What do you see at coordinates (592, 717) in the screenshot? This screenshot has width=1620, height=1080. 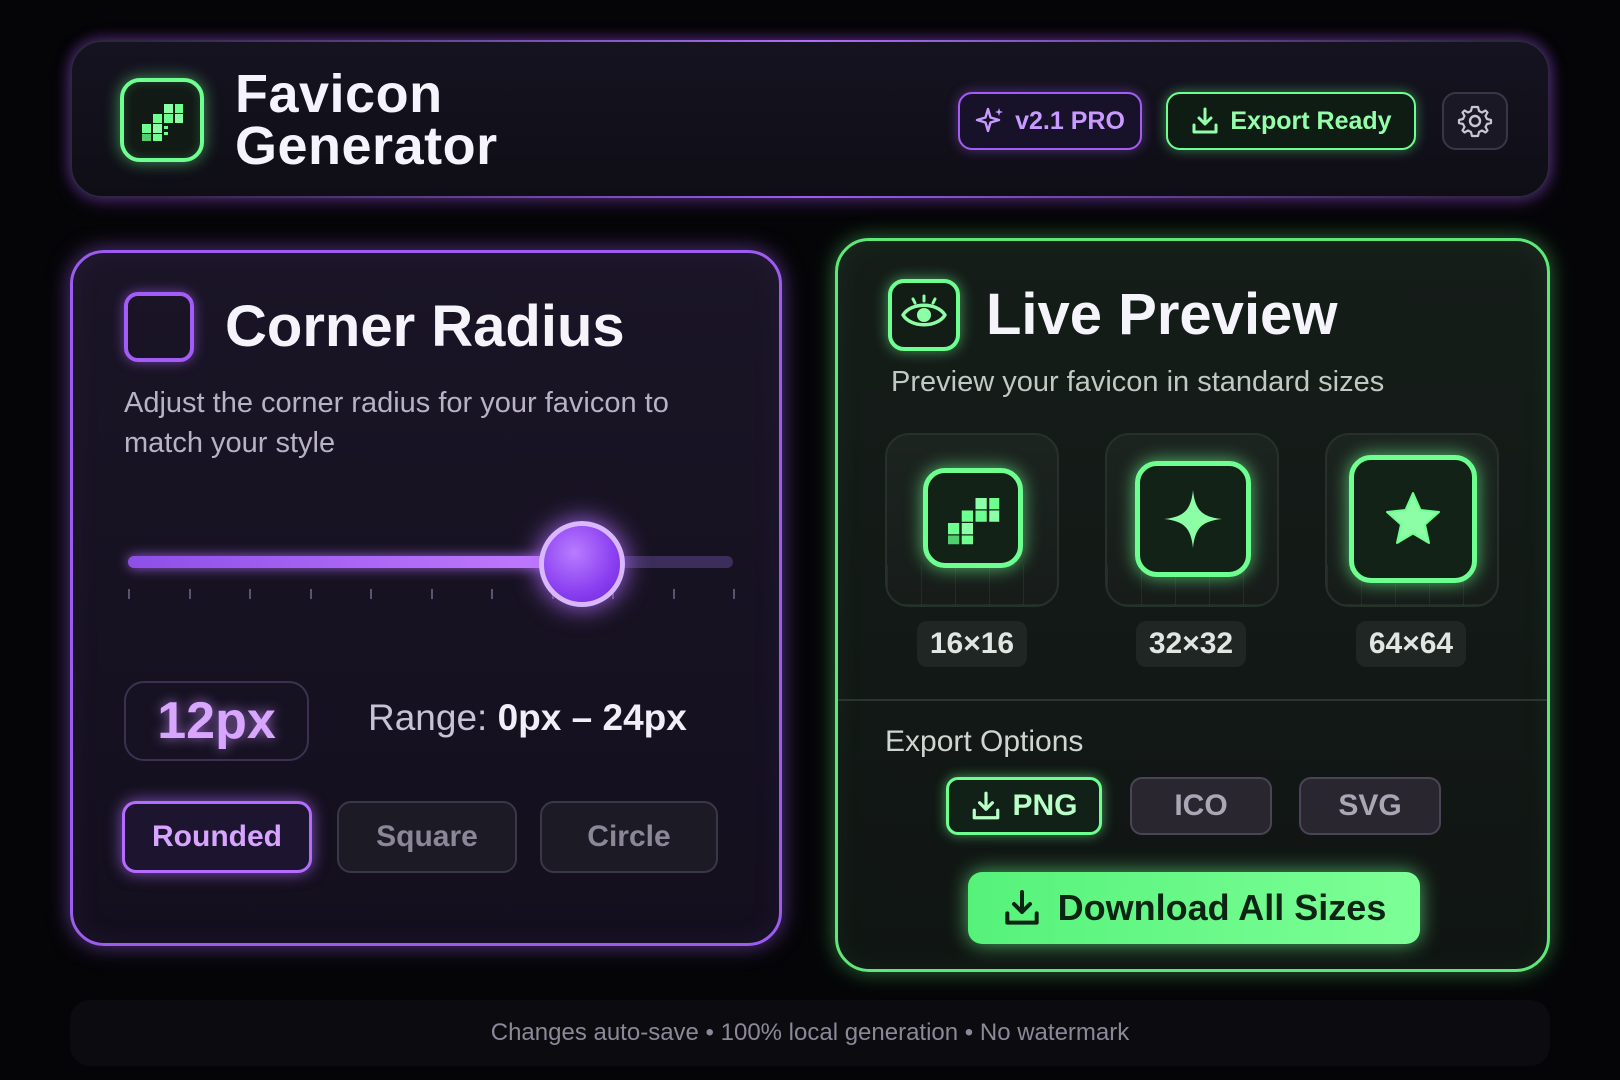 I see `range-values: 0px – 24px` at bounding box center [592, 717].